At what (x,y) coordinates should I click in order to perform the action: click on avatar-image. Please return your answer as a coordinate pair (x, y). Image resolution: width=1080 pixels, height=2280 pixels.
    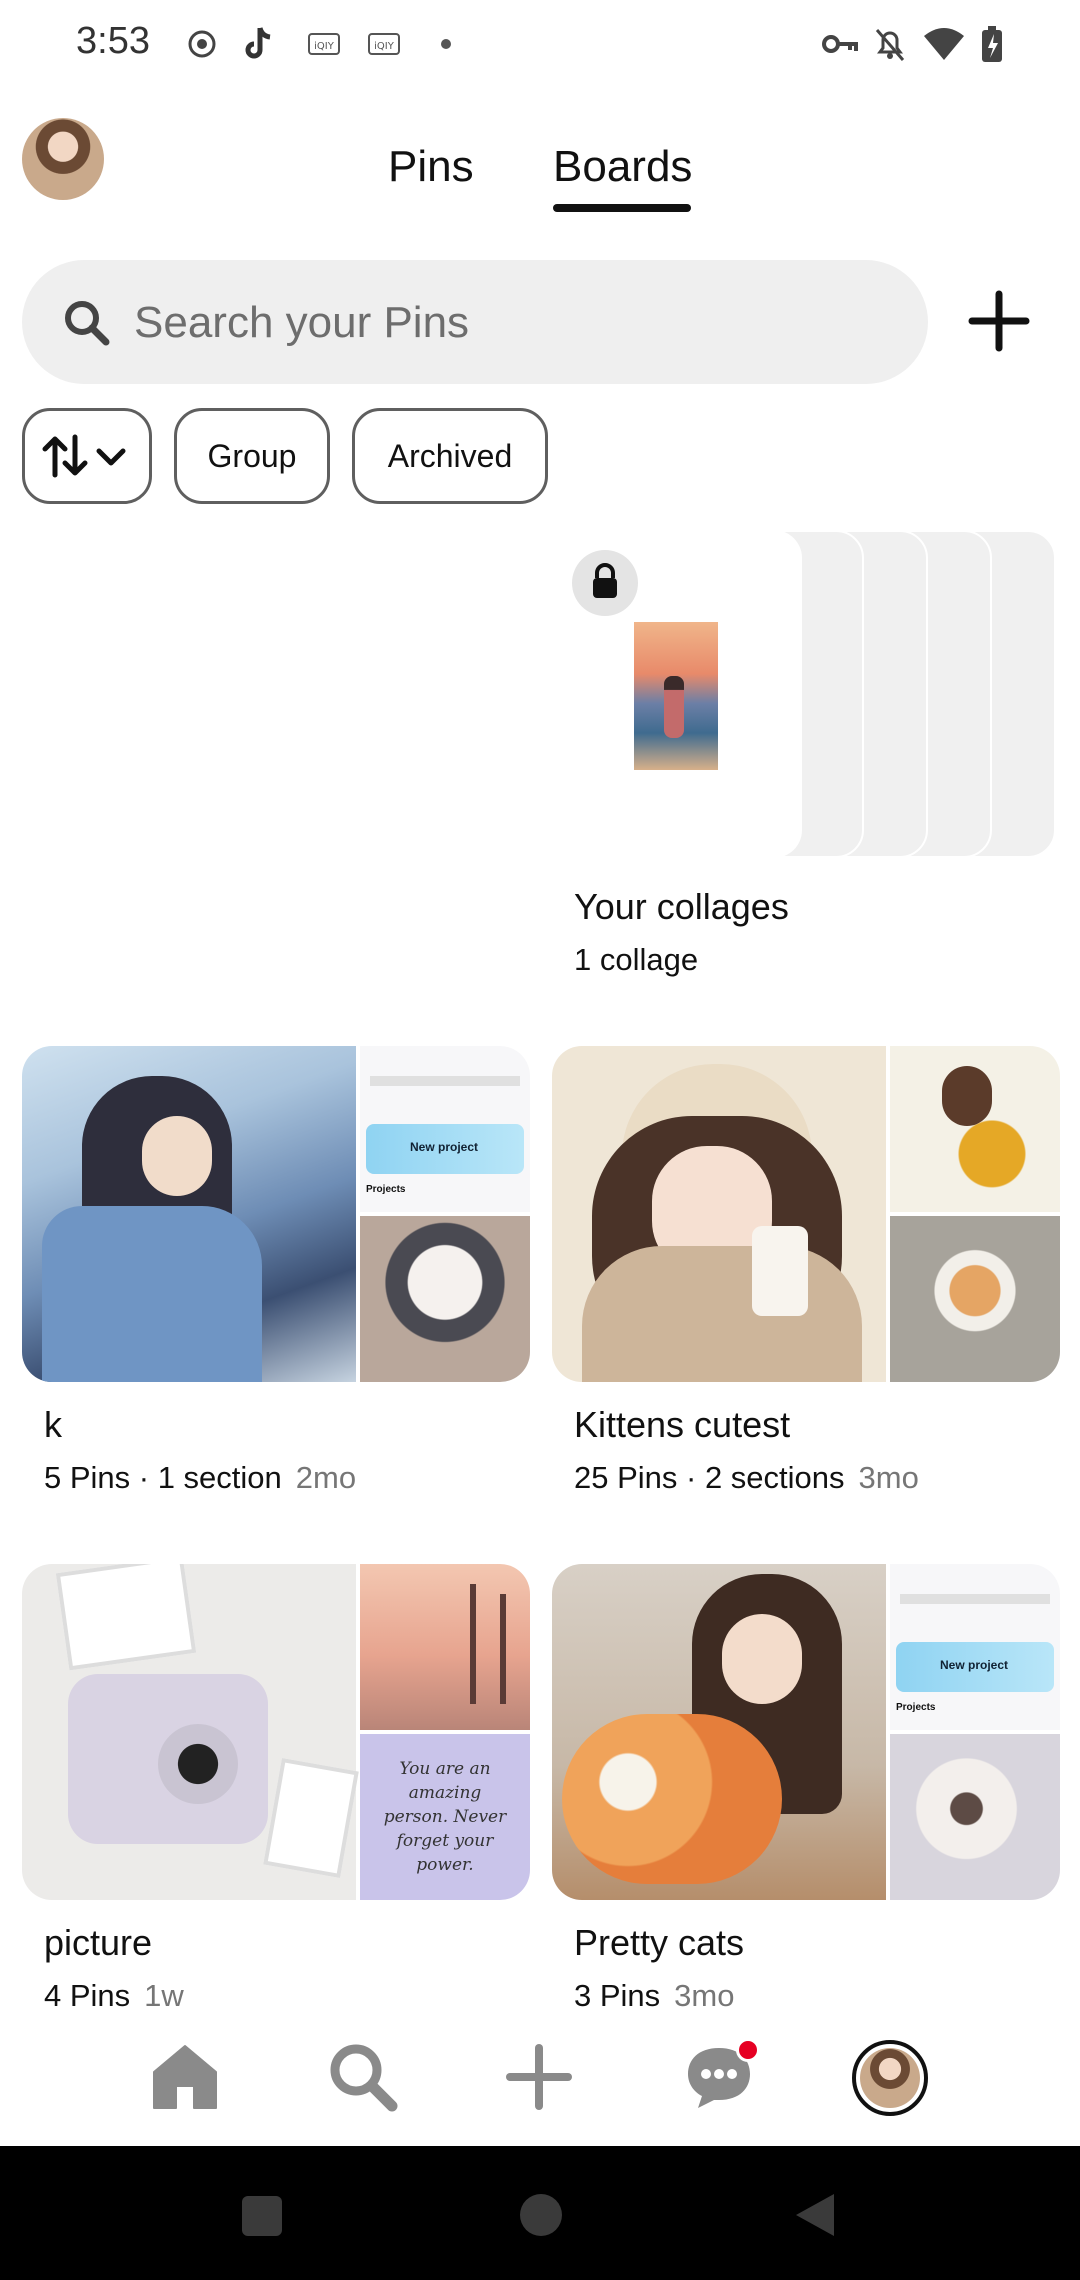
    Looking at the image, I should click on (890, 2078).